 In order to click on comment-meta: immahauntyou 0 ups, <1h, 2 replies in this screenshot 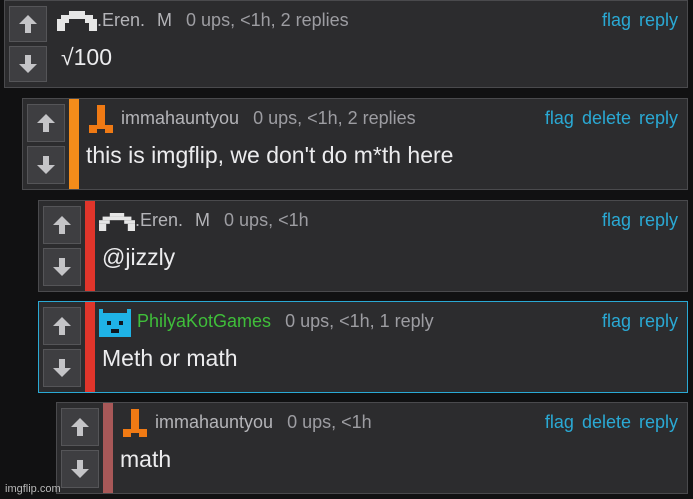, I will do `click(268, 118)`.